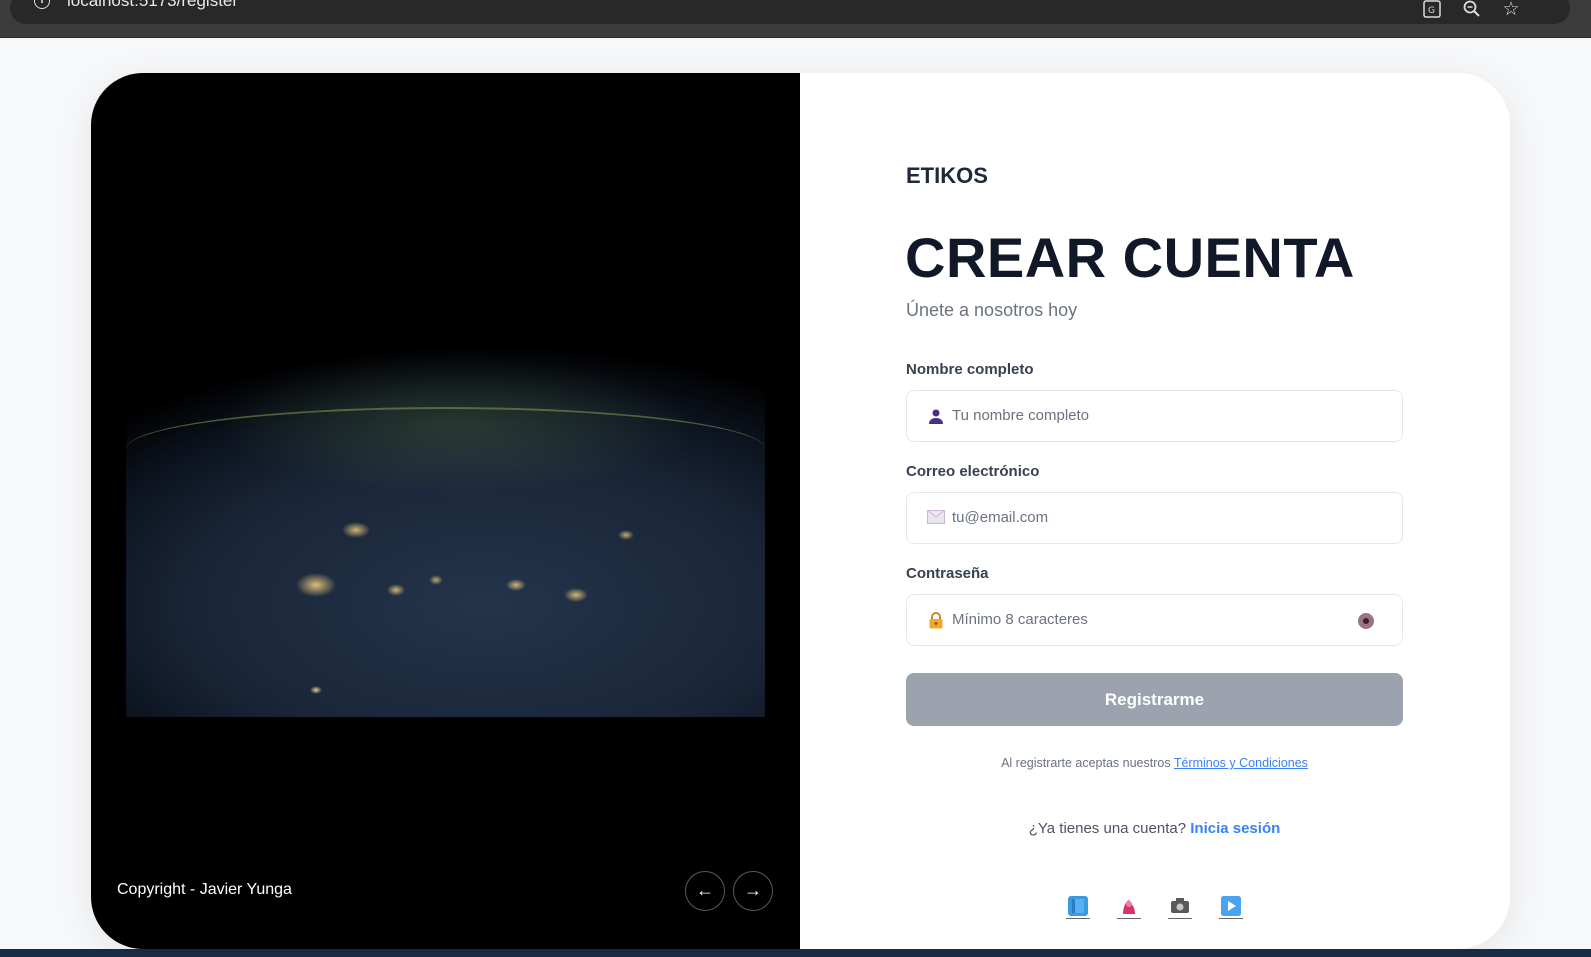 Image resolution: width=1591 pixels, height=957 pixels. Describe the element at coordinates (1000, 517) in the screenshot. I see `email-placeholder: tu@email.com` at that location.